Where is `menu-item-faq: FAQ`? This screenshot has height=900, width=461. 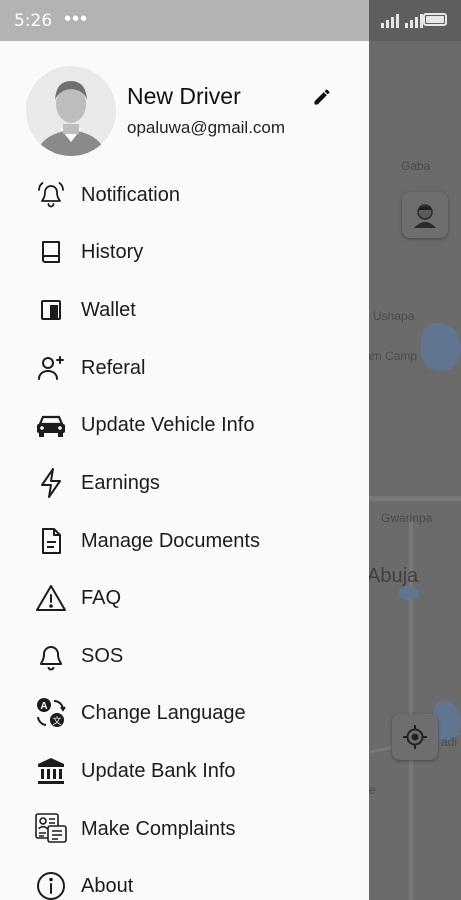
menu-item-faq: FAQ is located at coordinates (184, 598).